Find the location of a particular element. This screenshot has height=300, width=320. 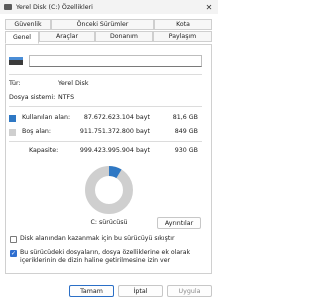

window-title: Yerel Disk (C:) Özellikleri is located at coordinates (54, 7).